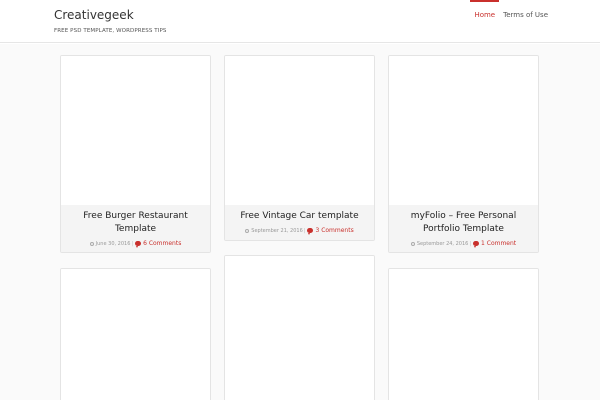 The width and height of the screenshot is (600, 400). I want to click on main-nav: Home Terms of Use, so click(511, 13).